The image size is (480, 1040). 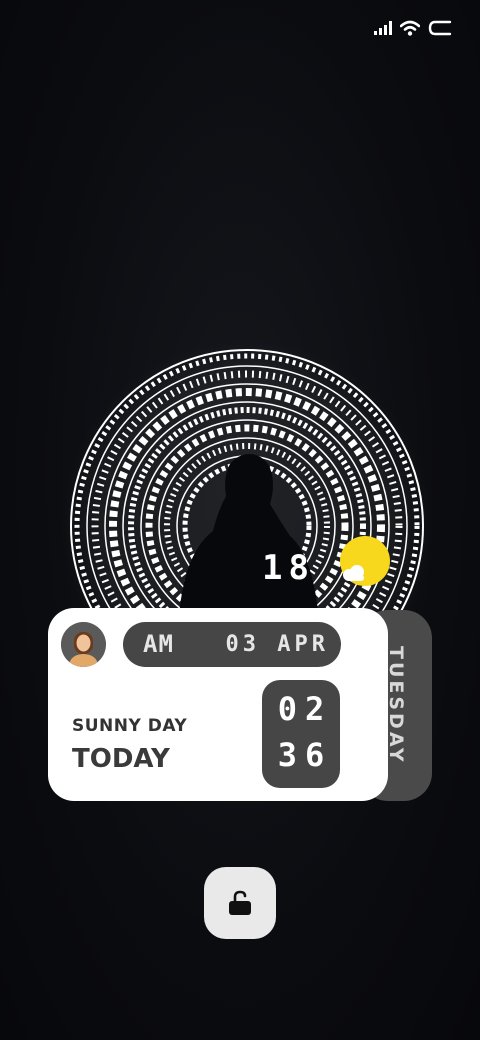 I want to click on status-bar, so click(x=413, y=28).